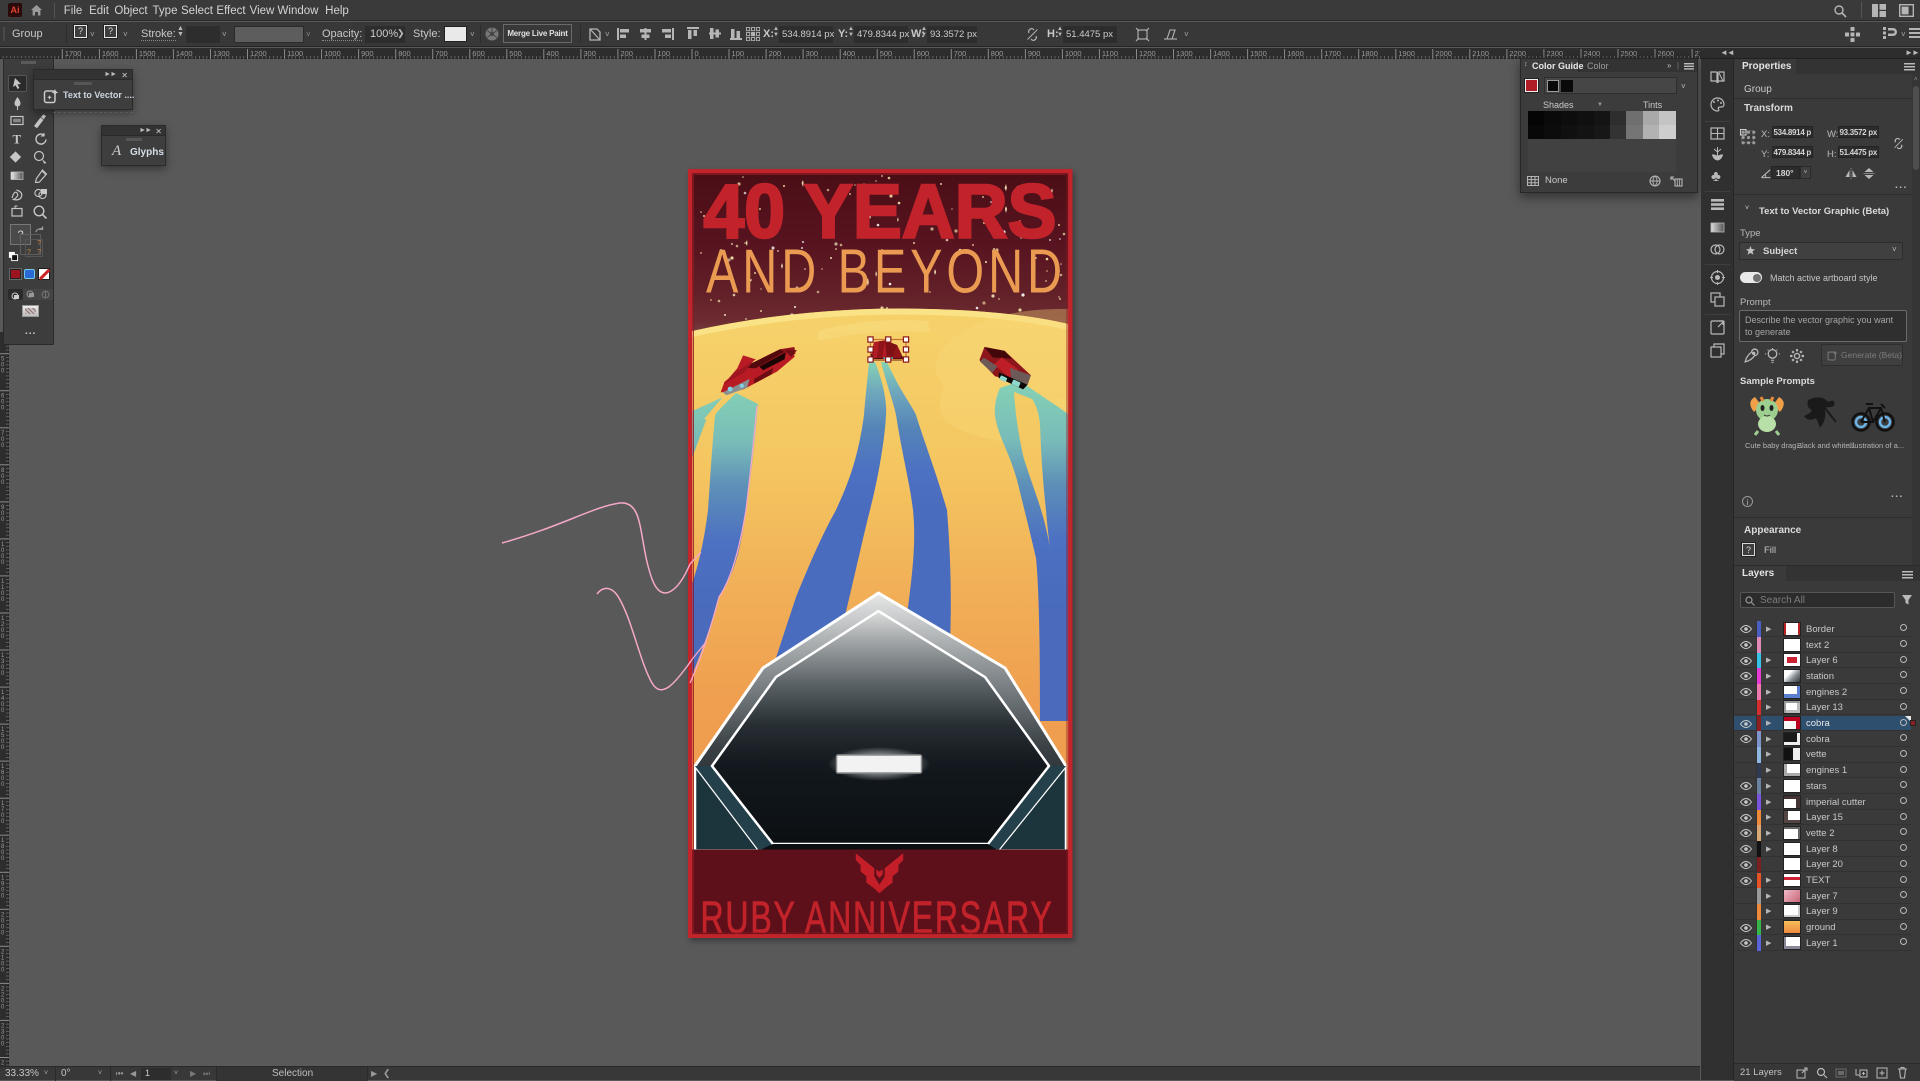  Describe the element at coordinates (1666, 53) in the screenshot. I see `svg-text: 2600` at that location.